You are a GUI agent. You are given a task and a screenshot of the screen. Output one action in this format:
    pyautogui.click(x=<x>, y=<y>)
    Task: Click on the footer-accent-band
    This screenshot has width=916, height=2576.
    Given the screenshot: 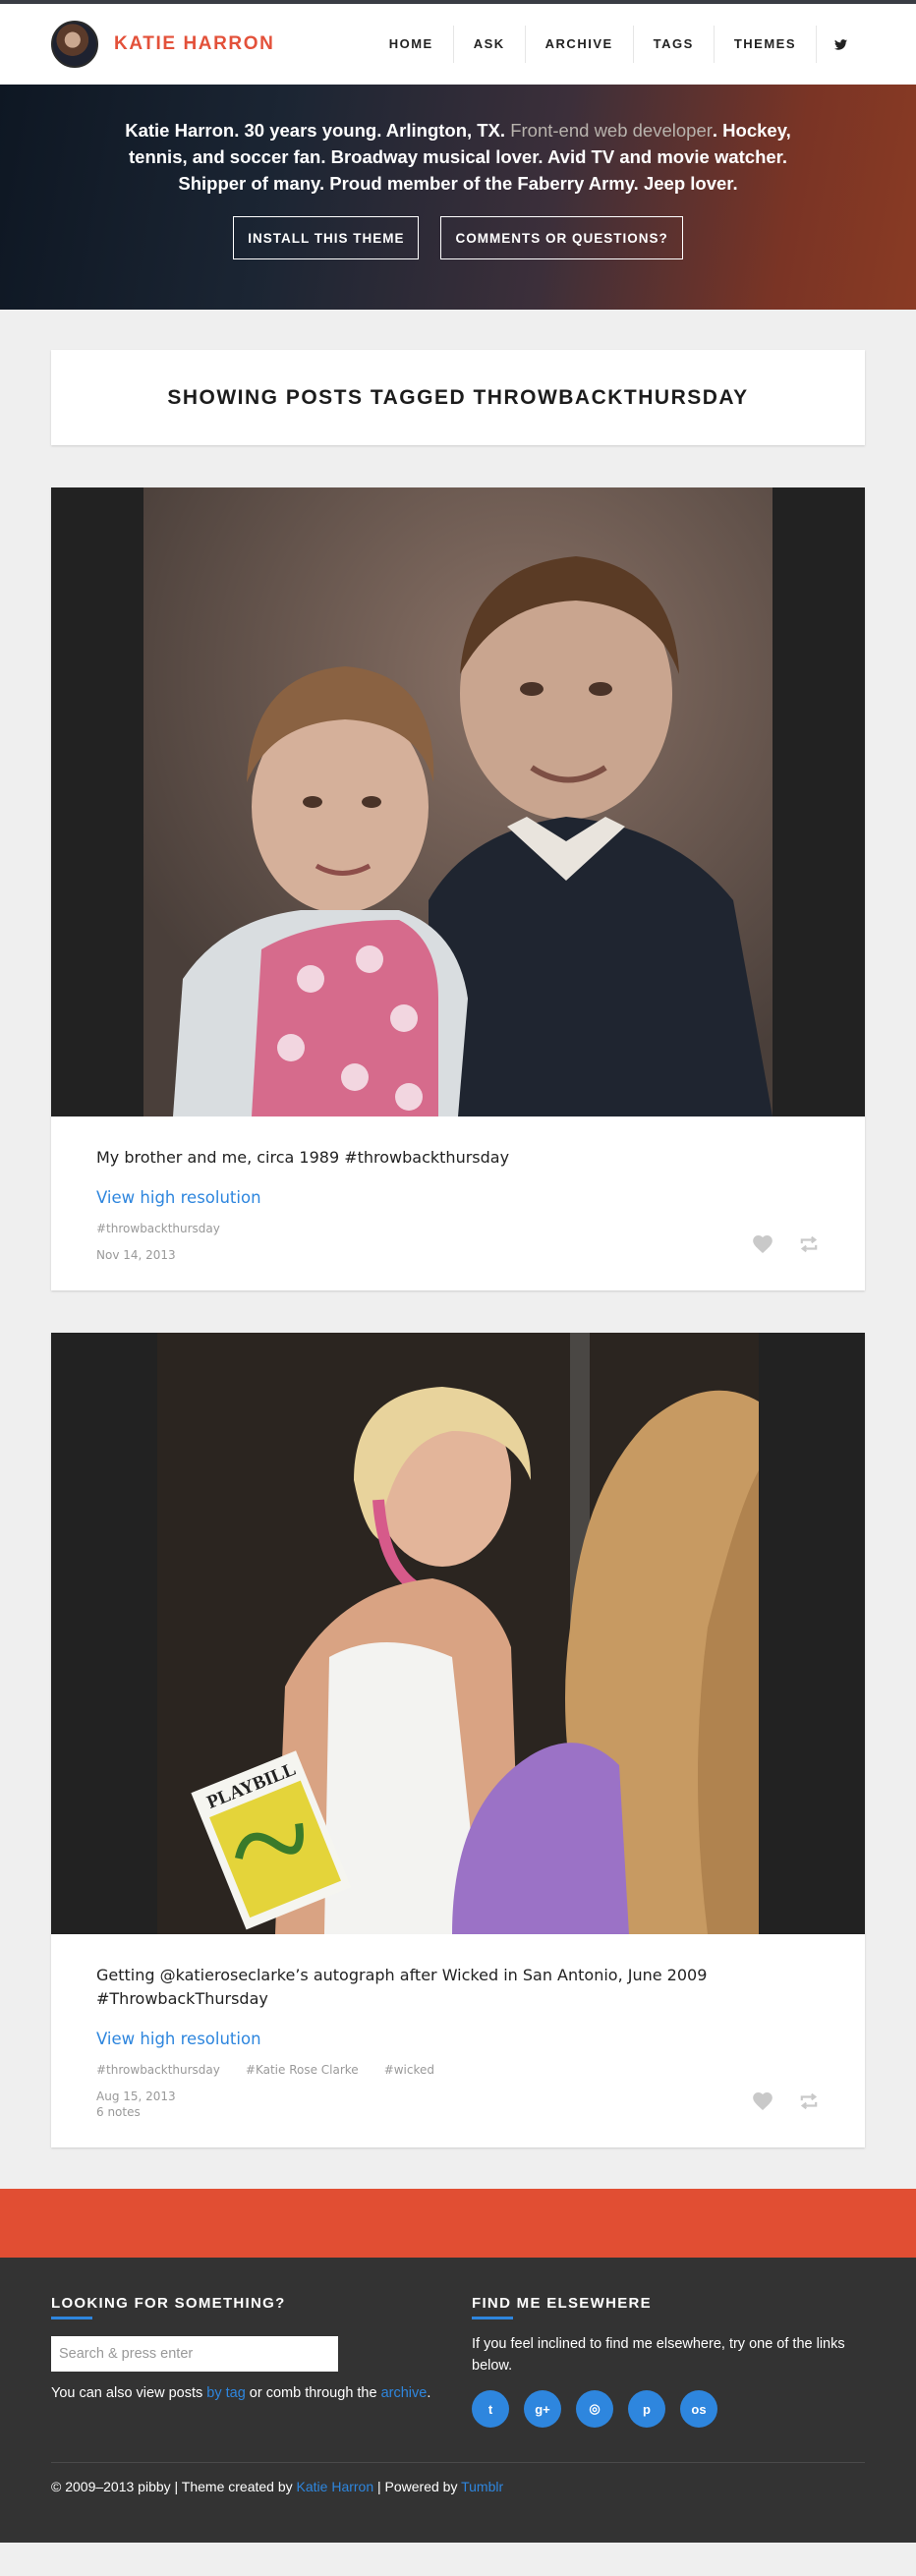 What is the action you would take?
    pyautogui.click(x=458, y=2224)
    